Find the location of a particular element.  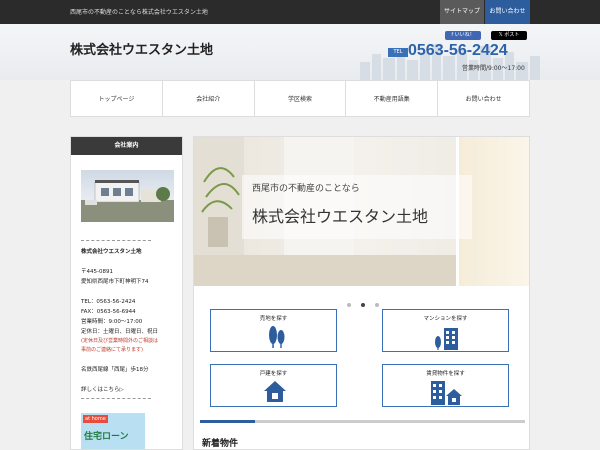

post-label: ポスト is located at coordinates (512, 35).